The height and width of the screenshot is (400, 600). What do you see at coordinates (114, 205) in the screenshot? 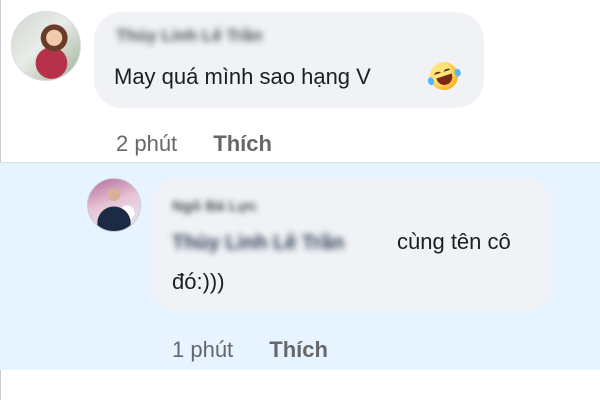
I see `reply-author-avatar` at bounding box center [114, 205].